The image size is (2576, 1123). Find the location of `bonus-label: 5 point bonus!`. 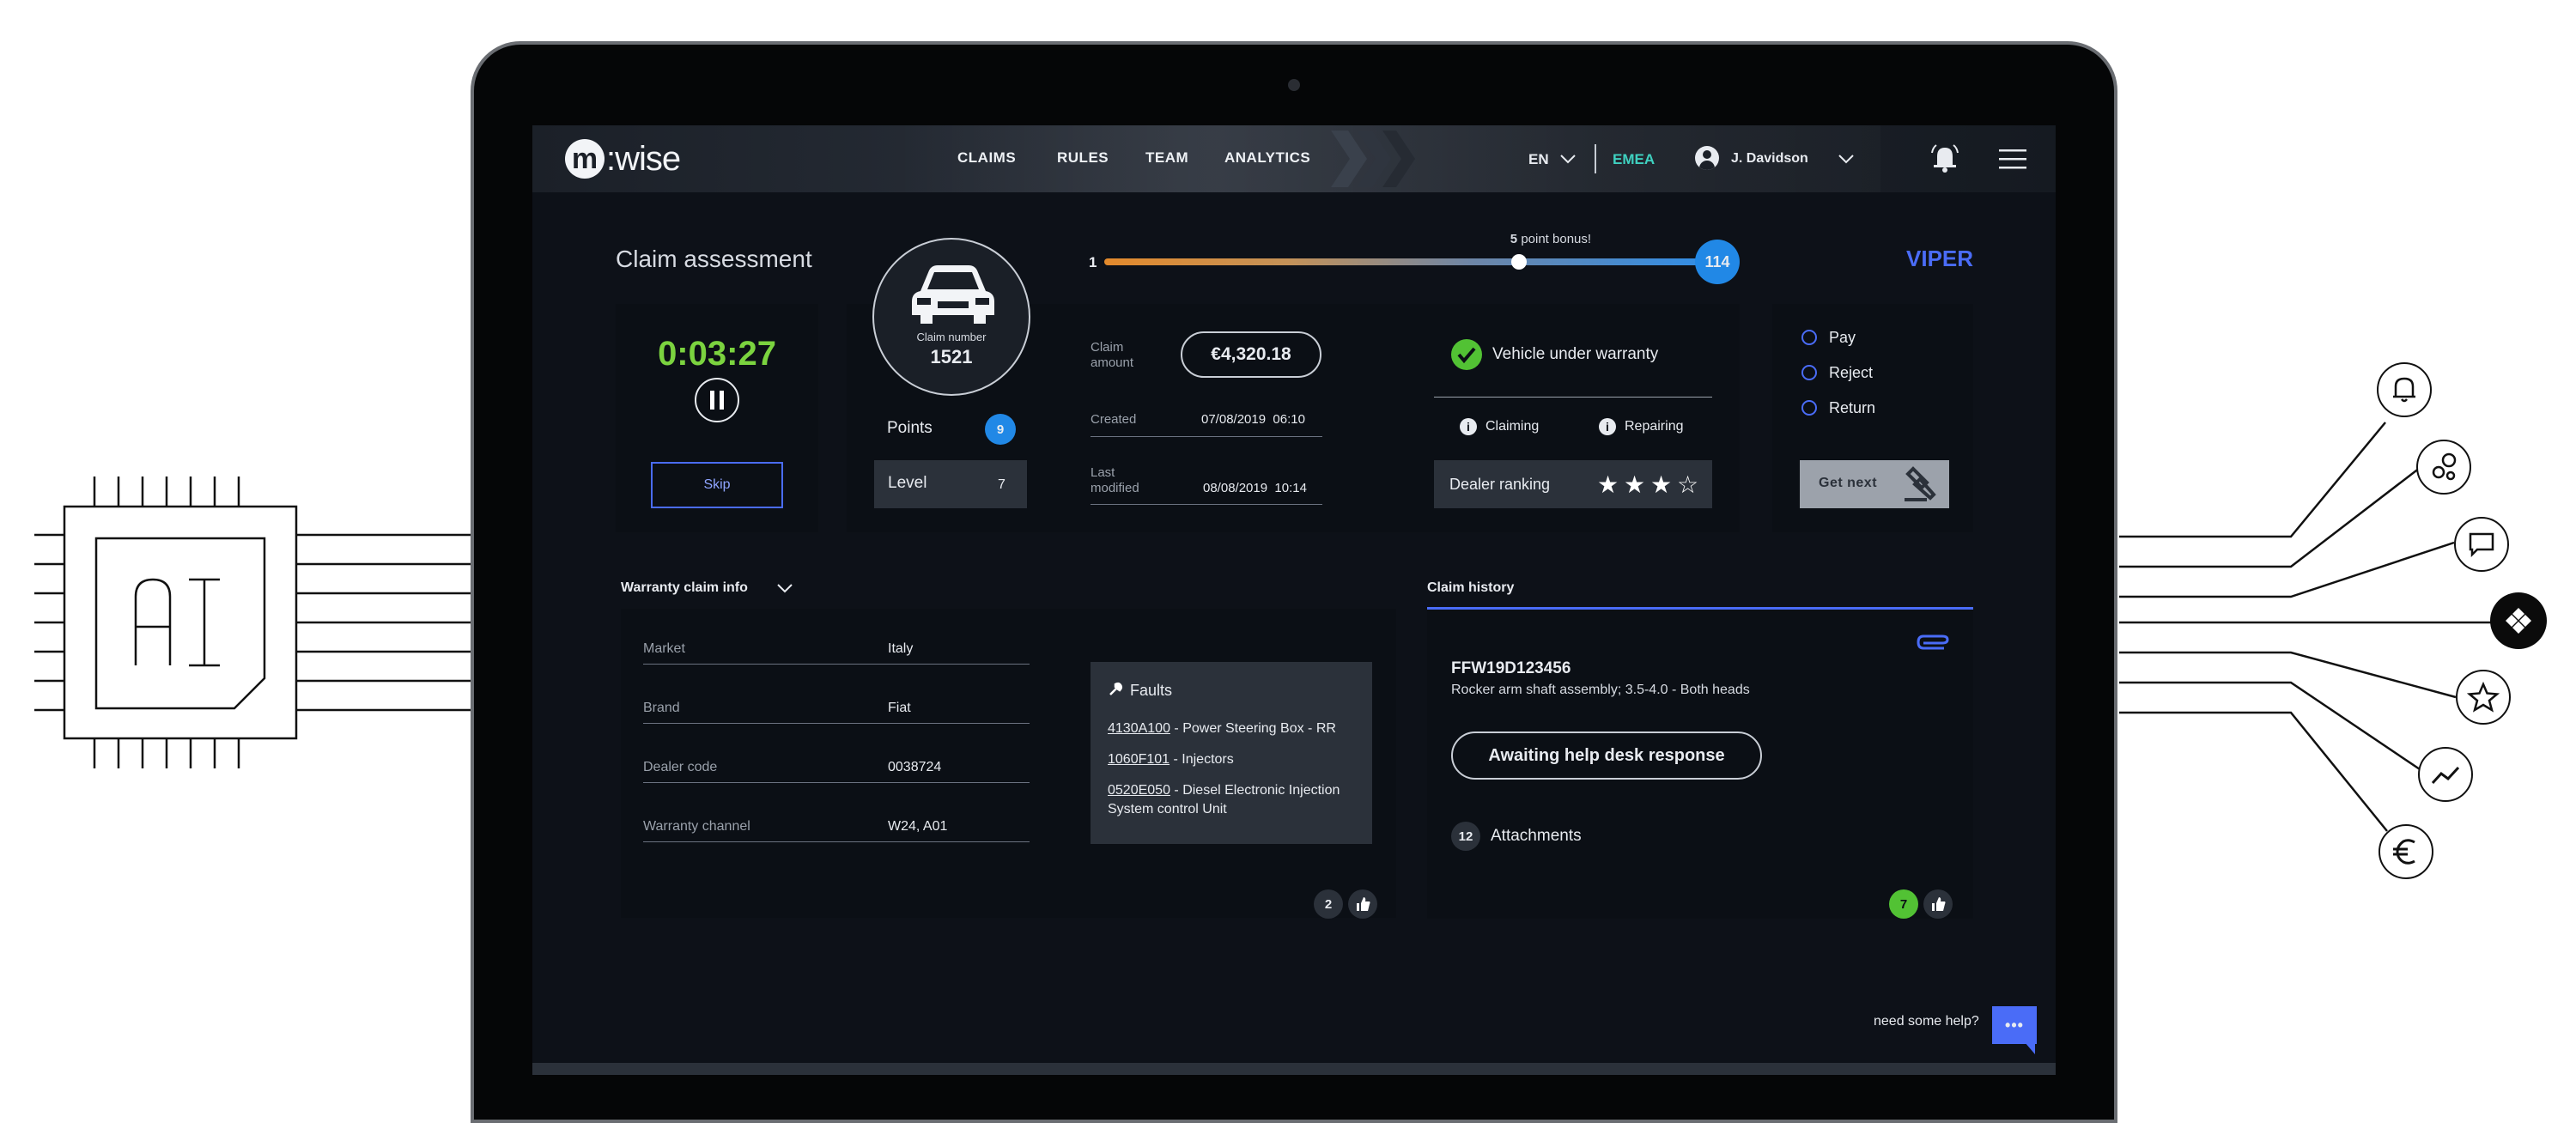

bonus-label: 5 point bonus! is located at coordinates (1550, 239).